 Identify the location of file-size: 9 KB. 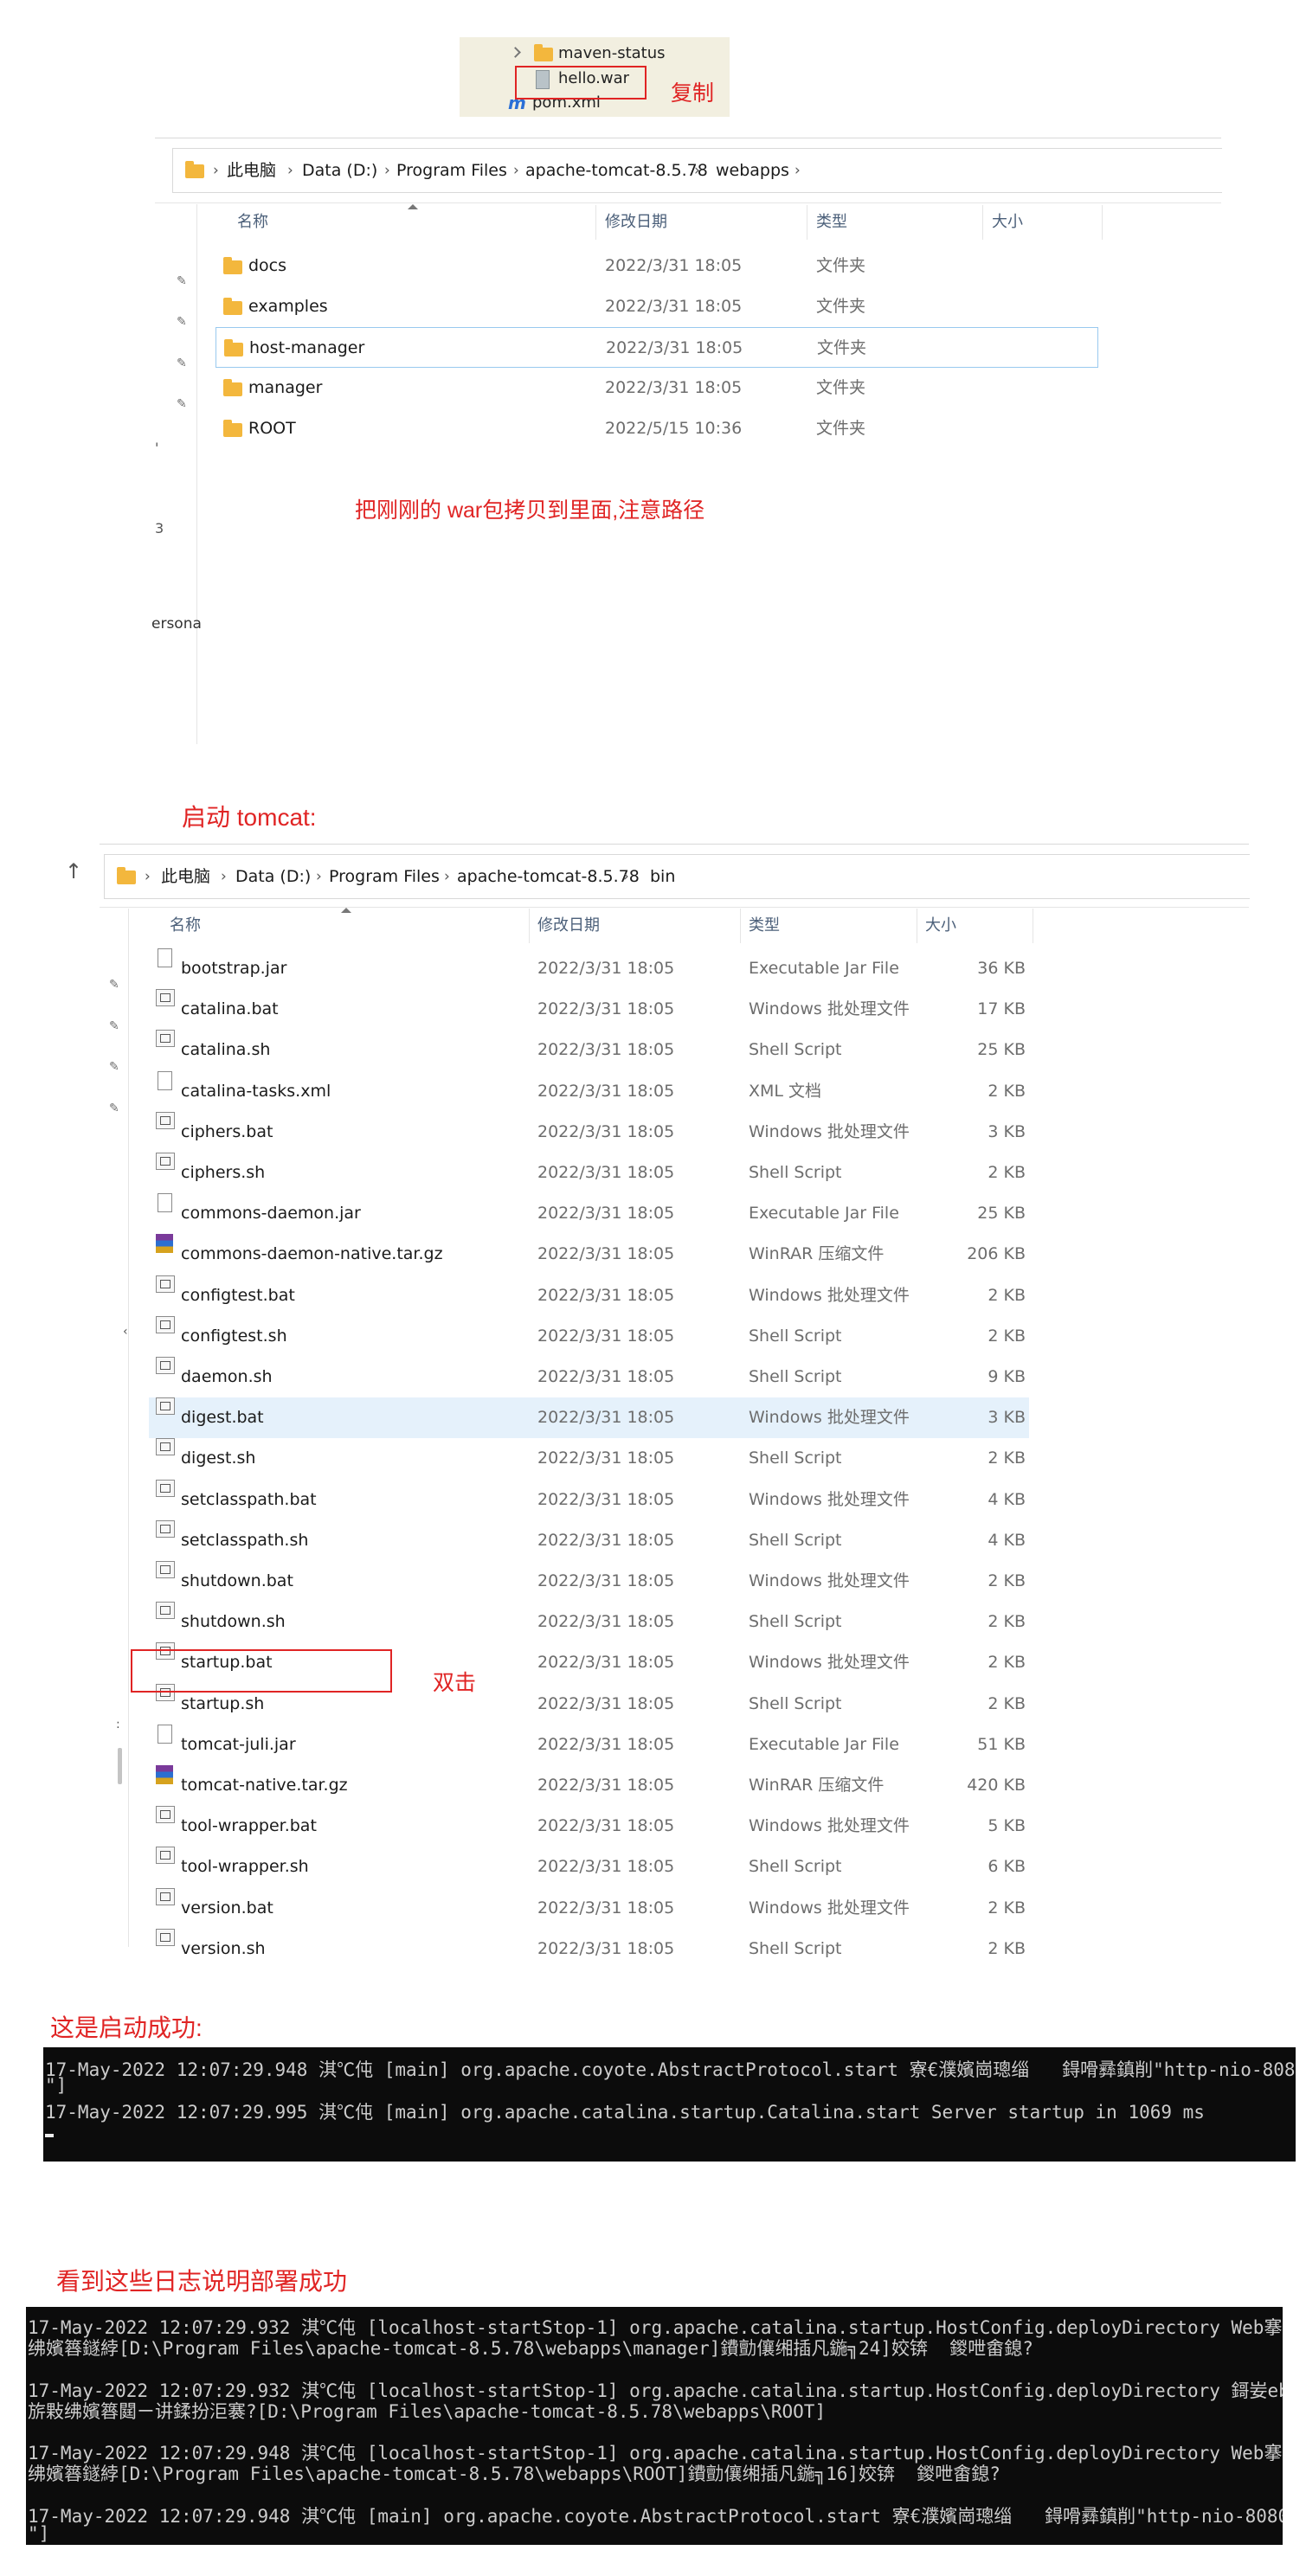
(1007, 1377).